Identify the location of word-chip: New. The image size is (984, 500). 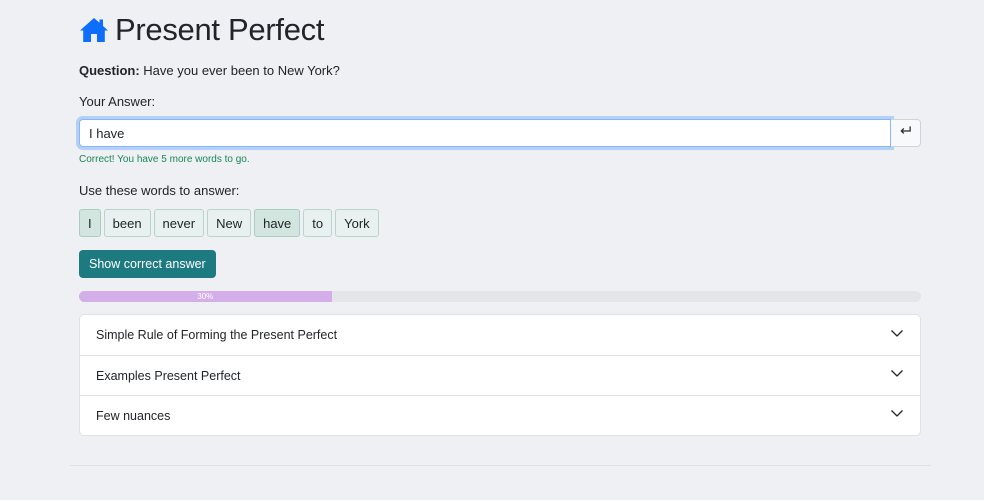
(229, 223).